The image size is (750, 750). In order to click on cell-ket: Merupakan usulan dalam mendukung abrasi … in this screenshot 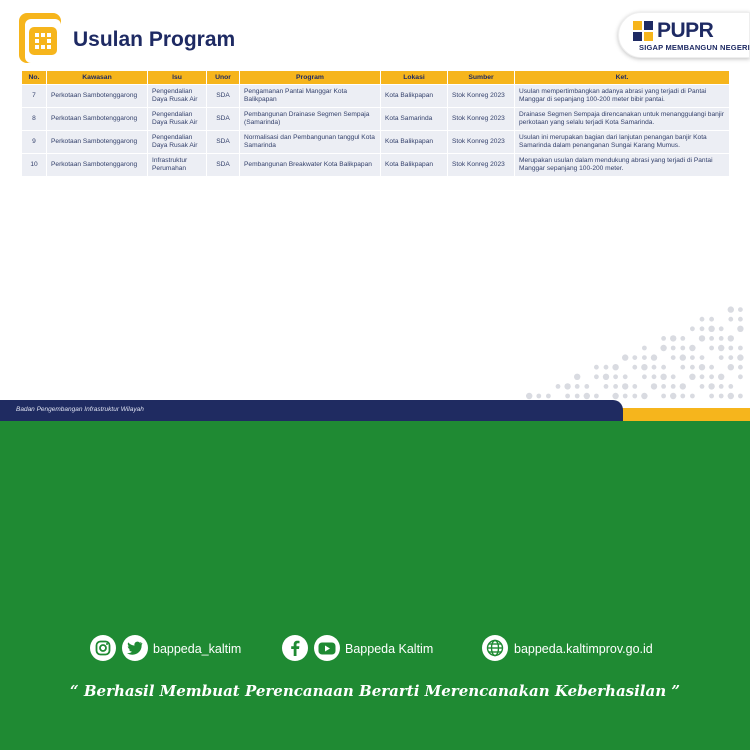, I will do `click(622, 165)`.